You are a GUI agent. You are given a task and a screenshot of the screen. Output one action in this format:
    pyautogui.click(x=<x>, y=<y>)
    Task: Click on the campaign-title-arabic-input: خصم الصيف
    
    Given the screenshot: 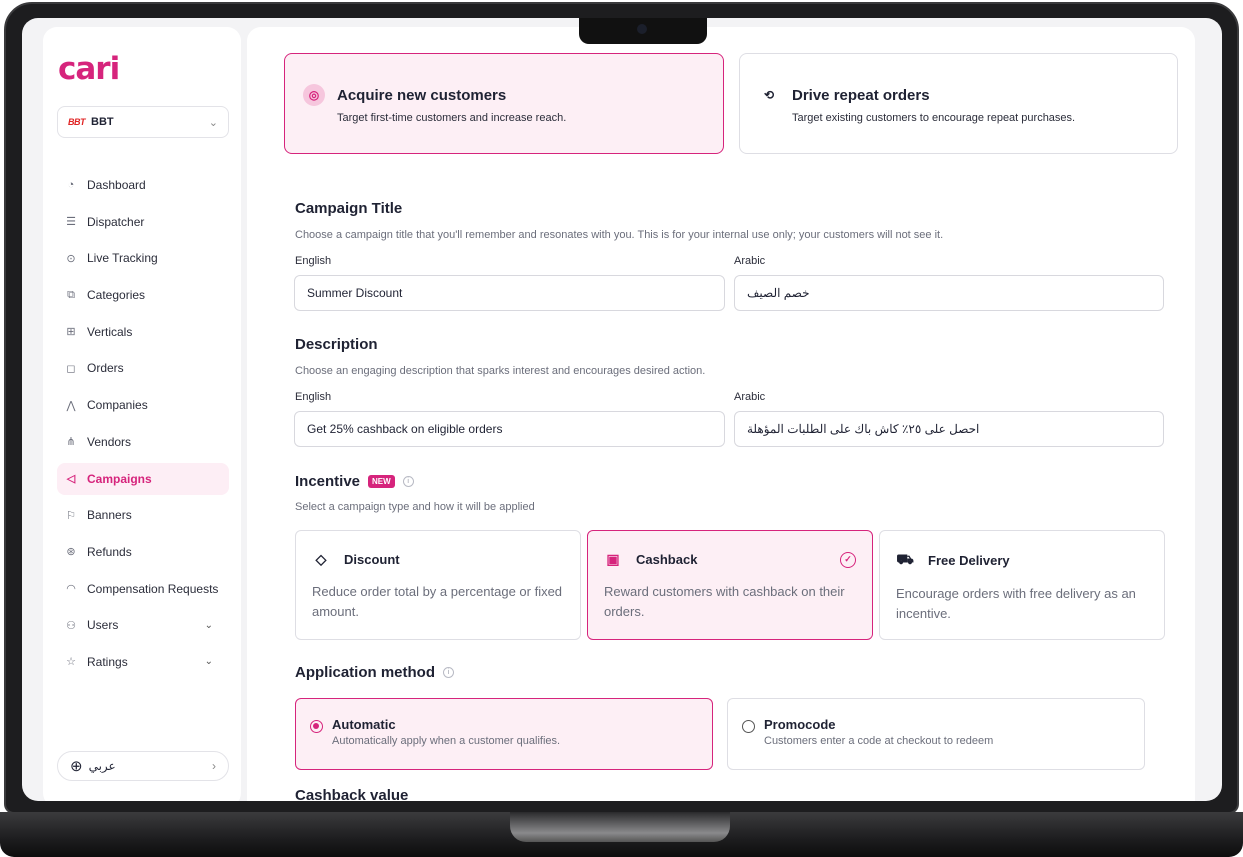 What is the action you would take?
    pyautogui.click(x=949, y=293)
    